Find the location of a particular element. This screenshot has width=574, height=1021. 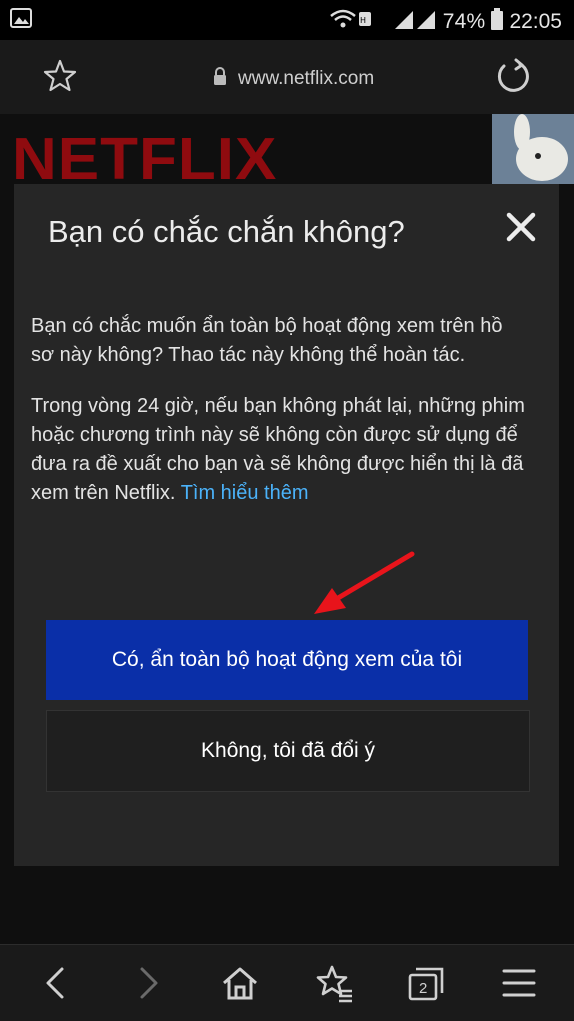

browser-toolbar: www.netflix.com is located at coordinates (287, 77).